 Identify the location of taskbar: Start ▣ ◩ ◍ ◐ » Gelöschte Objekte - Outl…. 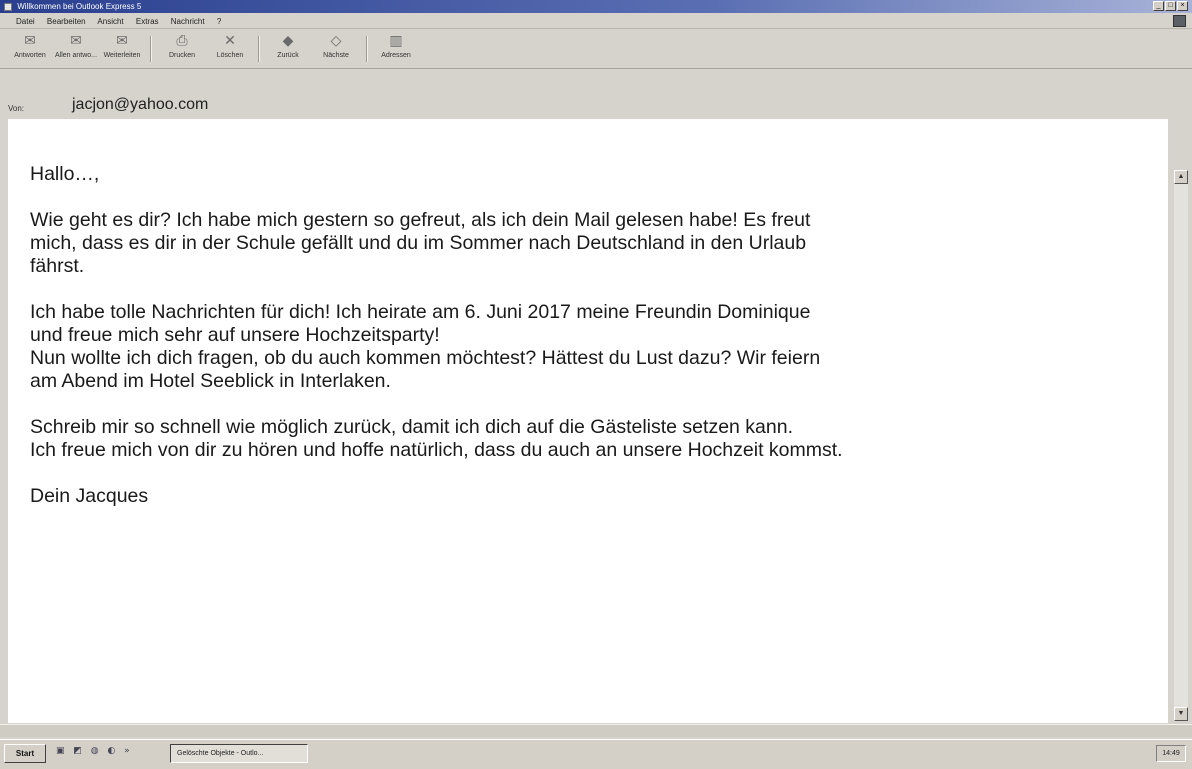
(596, 754).